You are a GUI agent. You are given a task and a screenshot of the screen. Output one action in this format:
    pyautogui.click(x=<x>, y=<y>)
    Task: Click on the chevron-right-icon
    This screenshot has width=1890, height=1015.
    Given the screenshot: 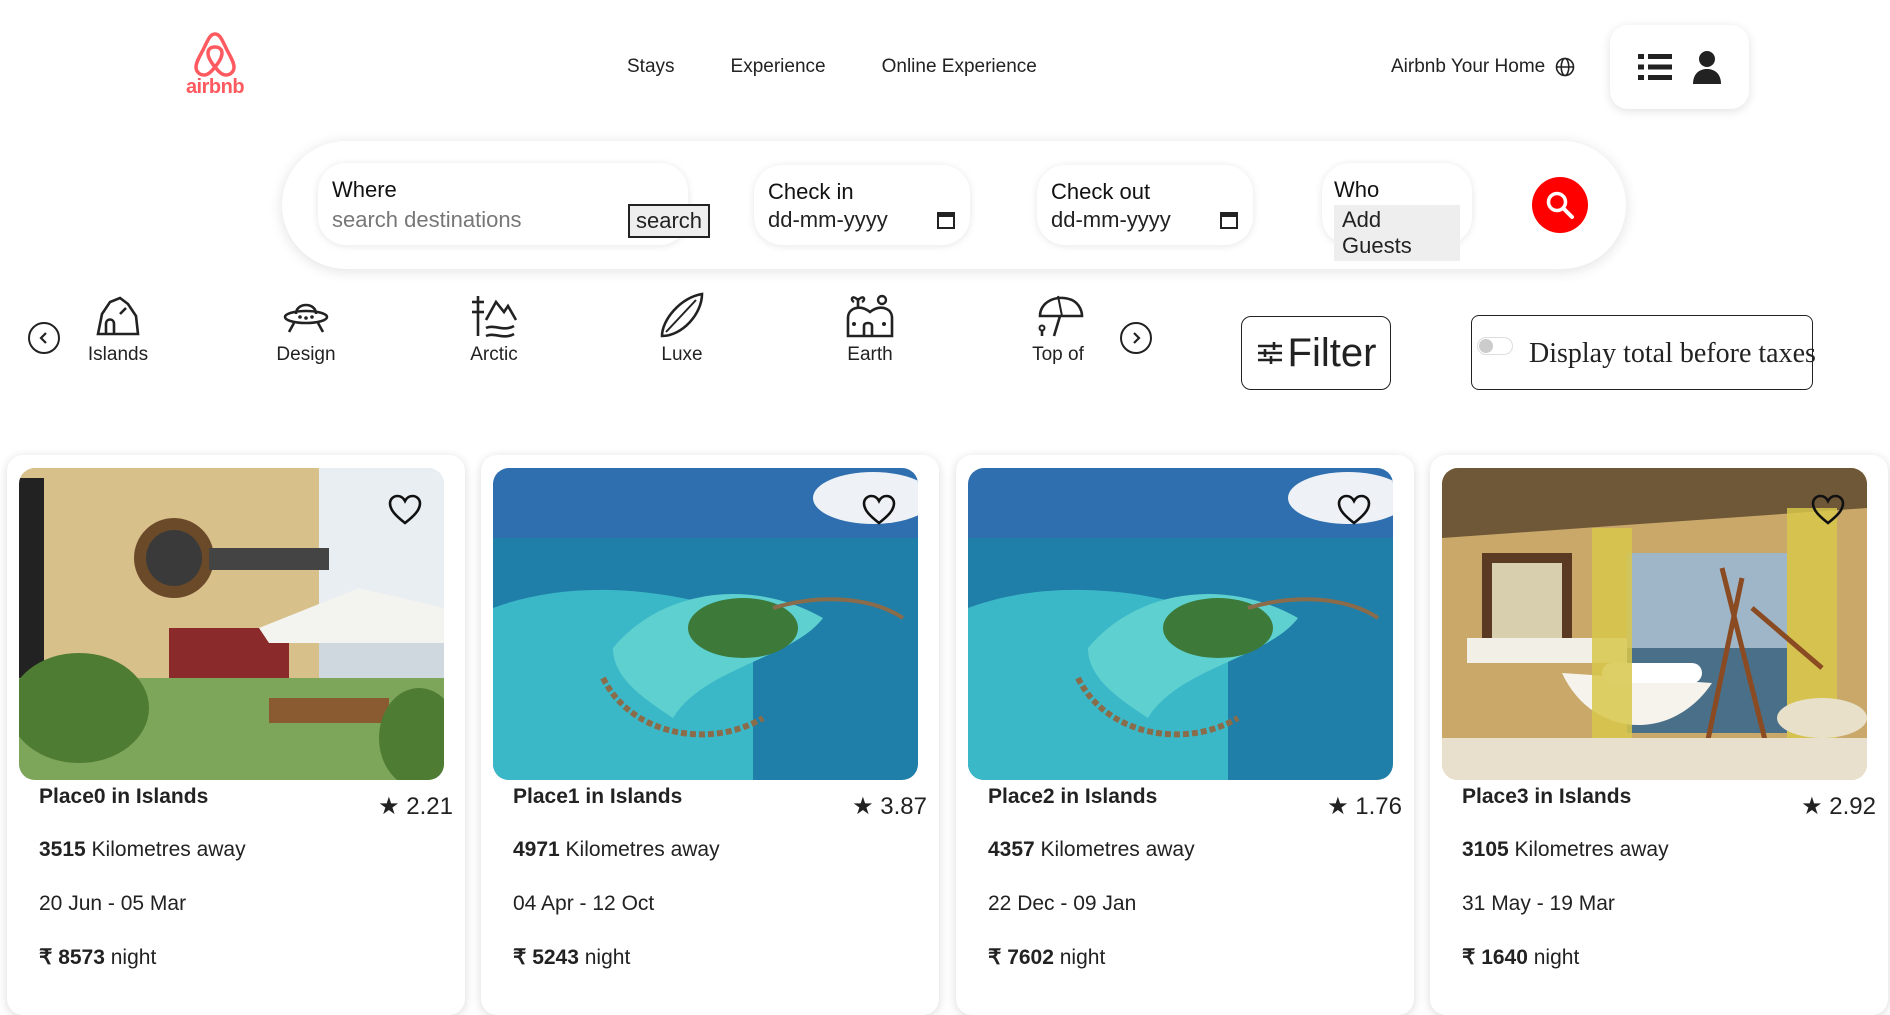 What is the action you would take?
    pyautogui.click(x=1137, y=338)
    